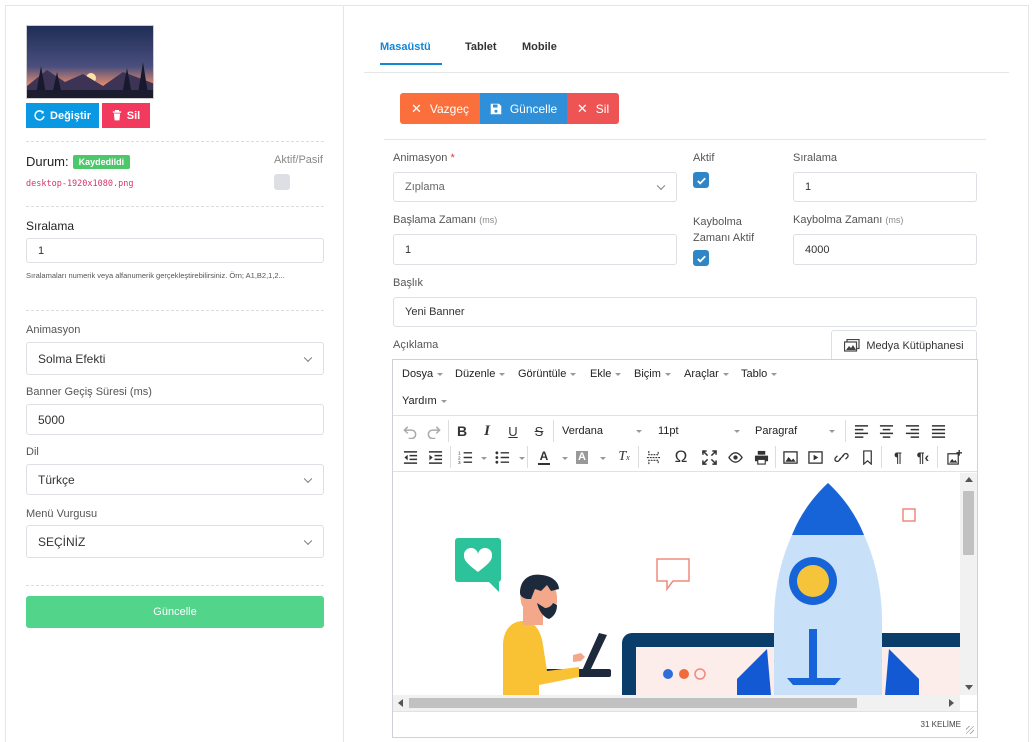 This screenshot has width=1032, height=742. I want to click on required-mark: *, so click(452, 158).